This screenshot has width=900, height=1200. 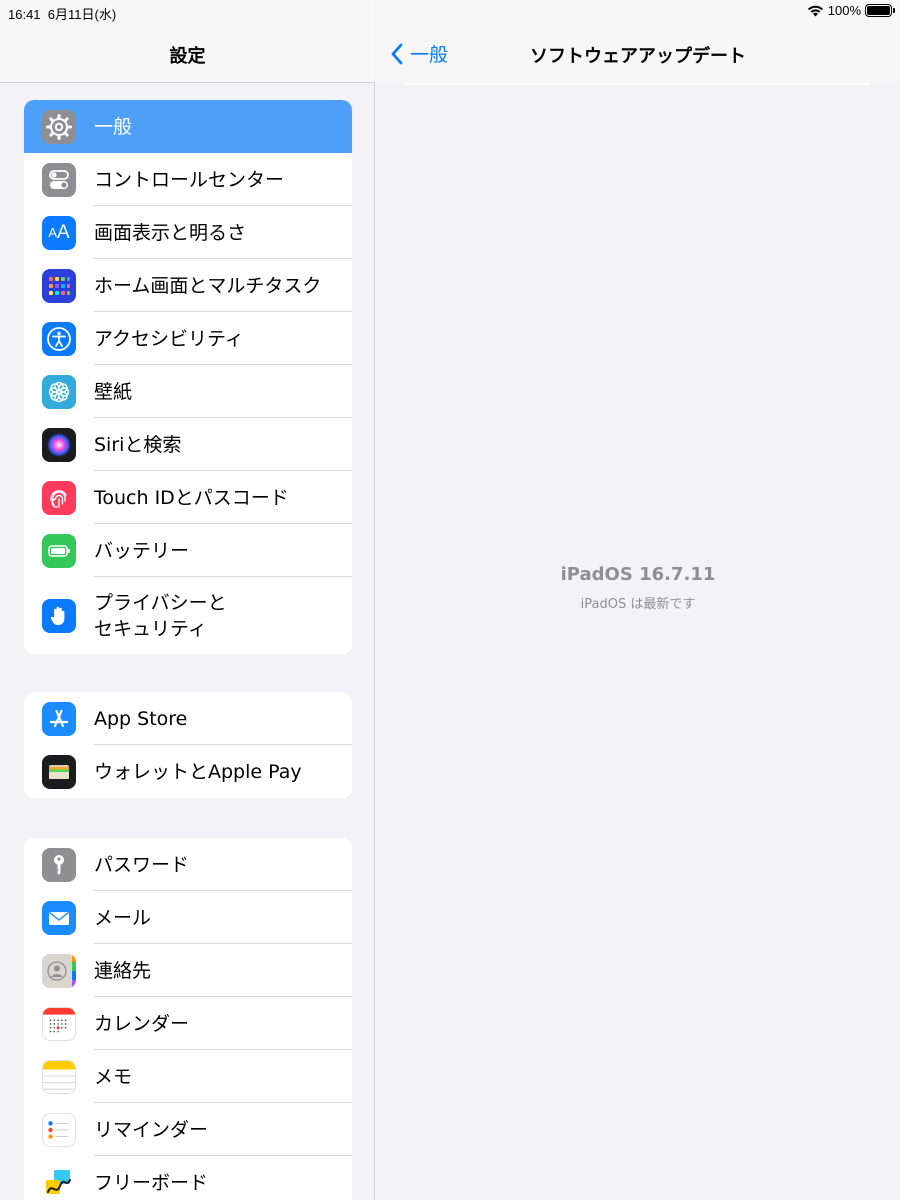 What do you see at coordinates (638, 604) in the screenshot?
I see `update-status: iPadOS は最新です` at bounding box center [638, 604].